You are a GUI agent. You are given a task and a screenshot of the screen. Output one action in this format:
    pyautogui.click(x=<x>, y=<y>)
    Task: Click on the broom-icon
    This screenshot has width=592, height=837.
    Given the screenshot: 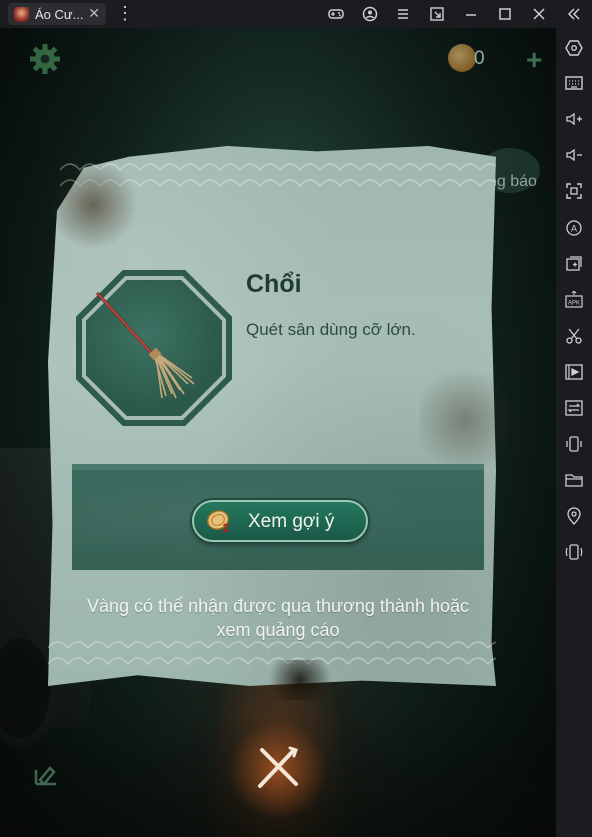 What is the action you would take?
    pyautogui.click(x=145, y=345)
    